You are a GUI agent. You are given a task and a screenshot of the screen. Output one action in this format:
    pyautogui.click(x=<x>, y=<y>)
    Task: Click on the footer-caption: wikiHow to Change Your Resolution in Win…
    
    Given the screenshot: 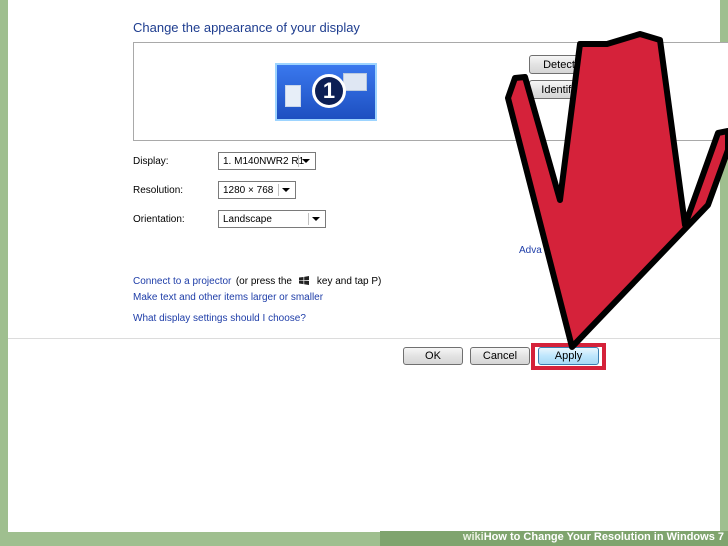 What is the action you would take?
    pyautogui.click(x=593, y=537)
    